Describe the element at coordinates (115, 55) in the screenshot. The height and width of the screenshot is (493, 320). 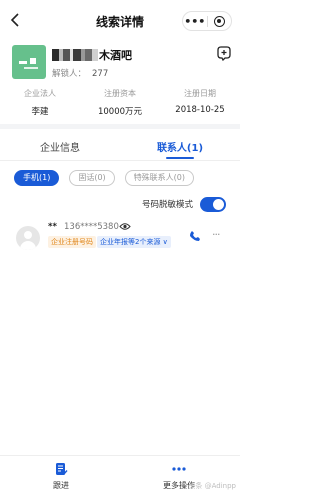
I see `company-name-text: 木酒吧` at that location.